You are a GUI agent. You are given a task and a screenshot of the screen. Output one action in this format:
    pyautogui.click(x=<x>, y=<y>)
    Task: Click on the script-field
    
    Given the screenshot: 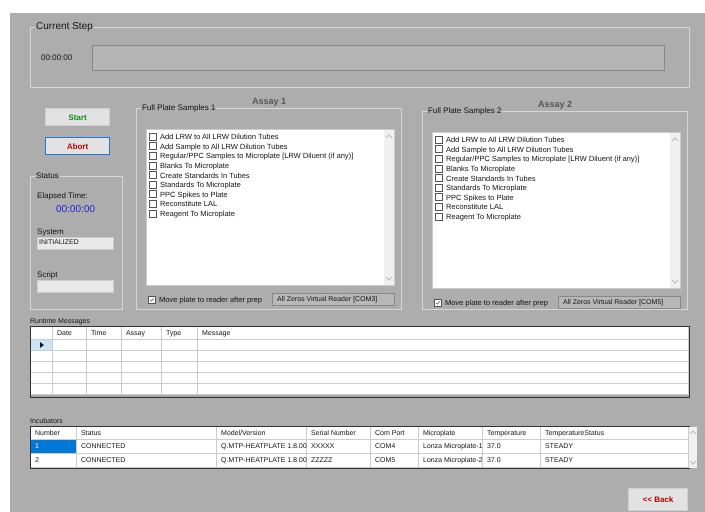 What is the action you would take?
    pyautogui.click(x=75, y=286)
    